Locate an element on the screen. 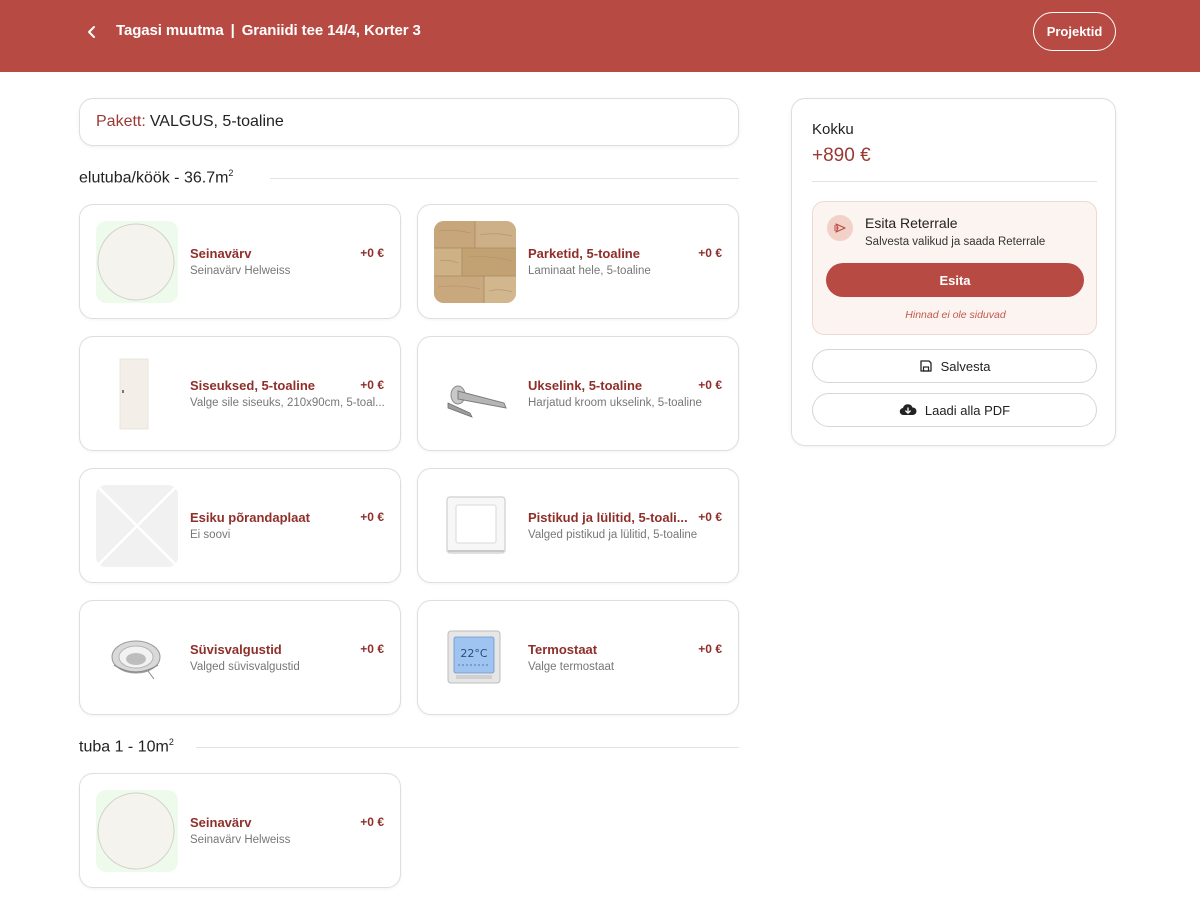 Image resolution: width=1200 pixels, height=900 pixels. back-button is located at coordinates (92, 32).